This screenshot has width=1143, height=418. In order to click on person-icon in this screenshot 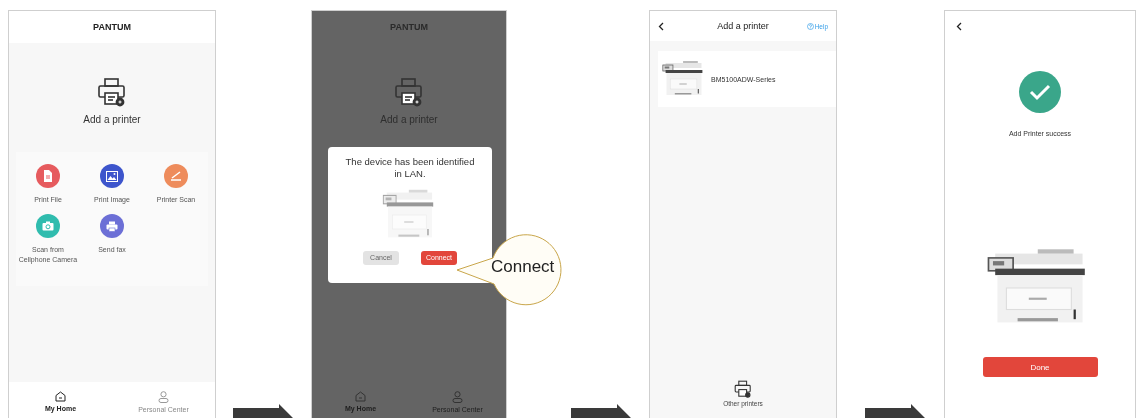, I will do `click(163, 397)`.